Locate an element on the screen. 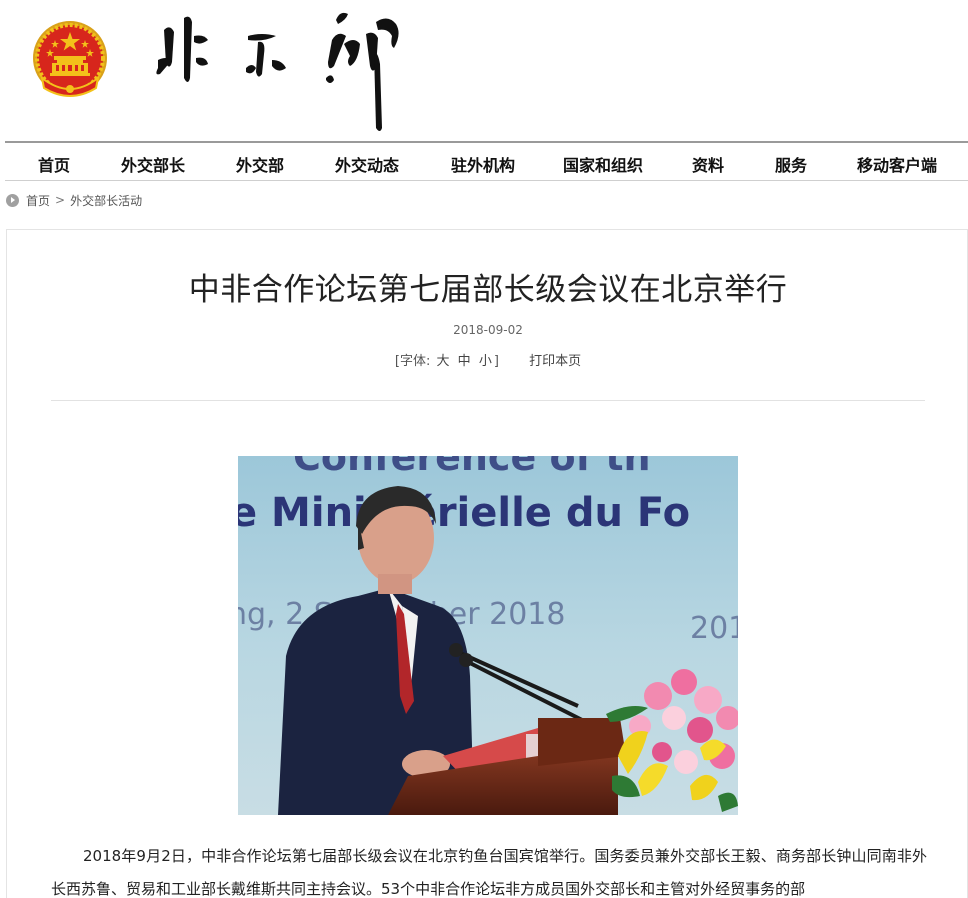 The image size is (968, 898). font-small-button: 小 is located at coordinates (485, 361).